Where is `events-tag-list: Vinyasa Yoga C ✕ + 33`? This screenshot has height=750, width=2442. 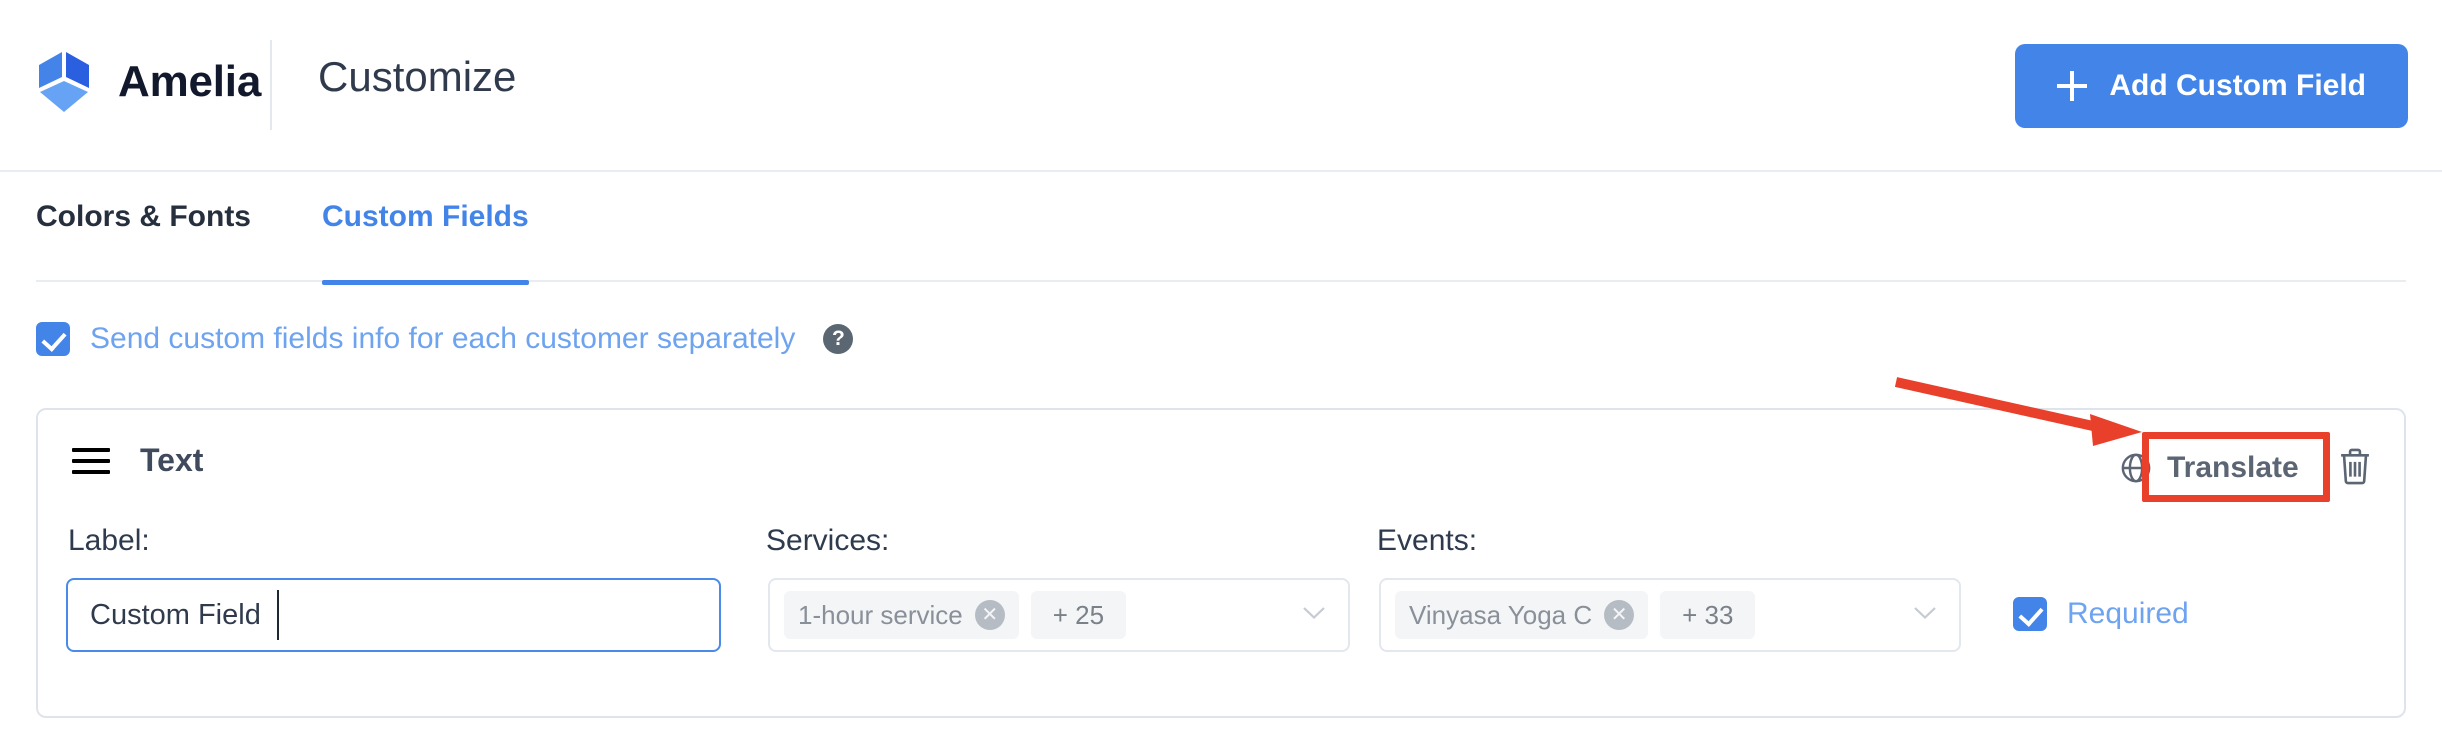
events-tag-list: Vinyasa Yoga C ✕ + 33 is located at coordinates (1575, 615).